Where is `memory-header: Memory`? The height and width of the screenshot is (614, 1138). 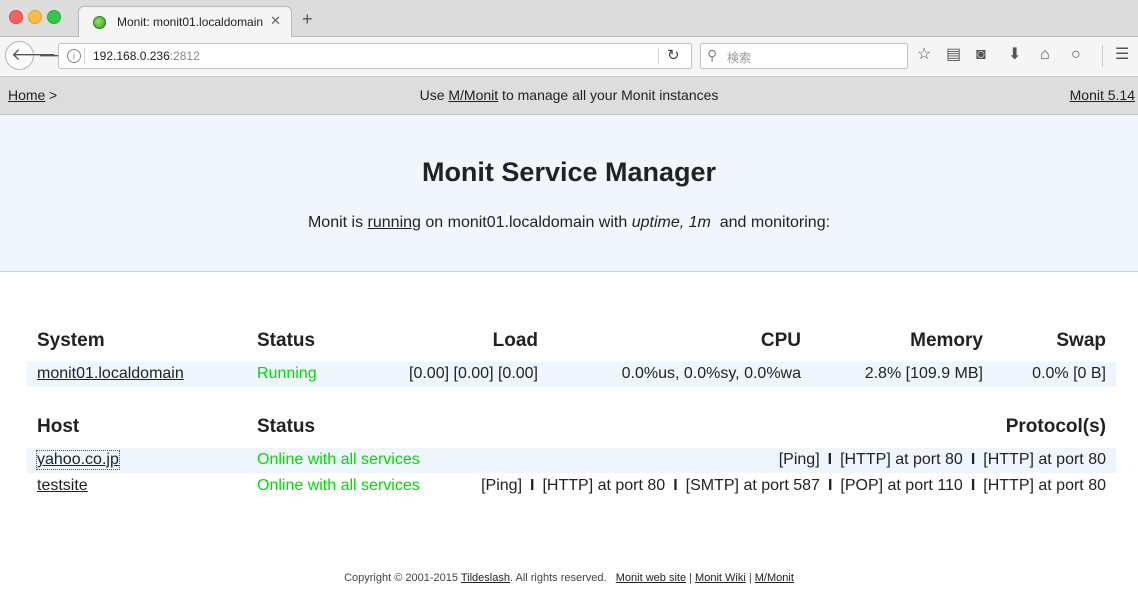
memory-header: Memory is located at coordinates (946, 340).